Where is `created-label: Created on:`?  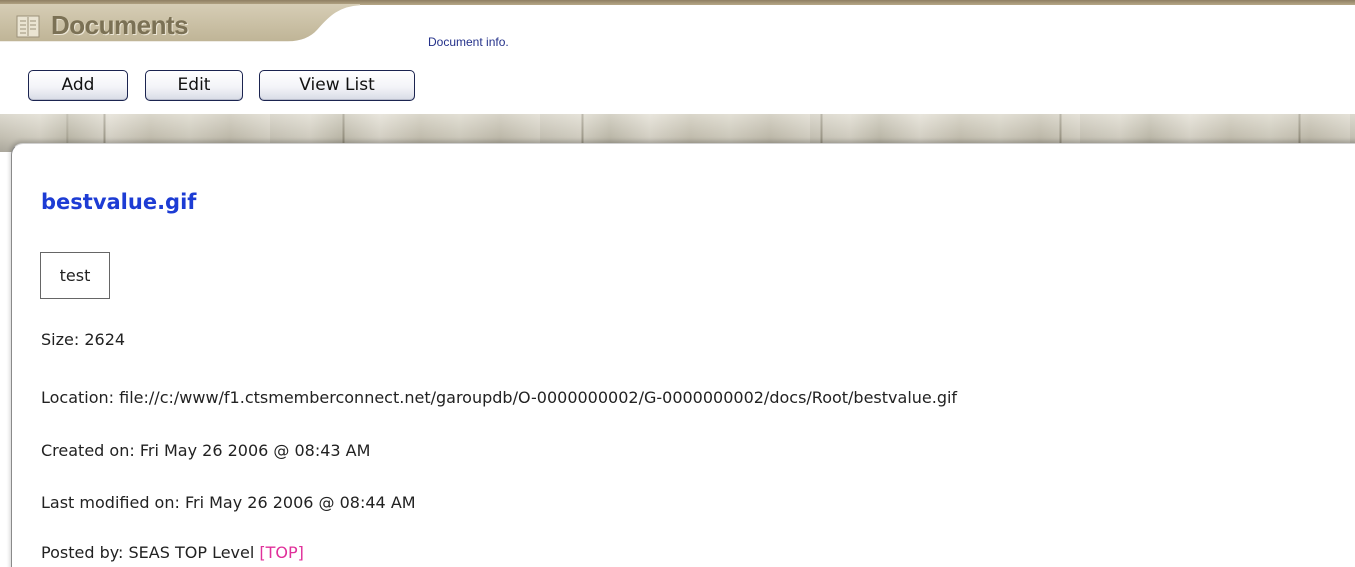 created-label: Created on: is located at coordinates (88, 450).